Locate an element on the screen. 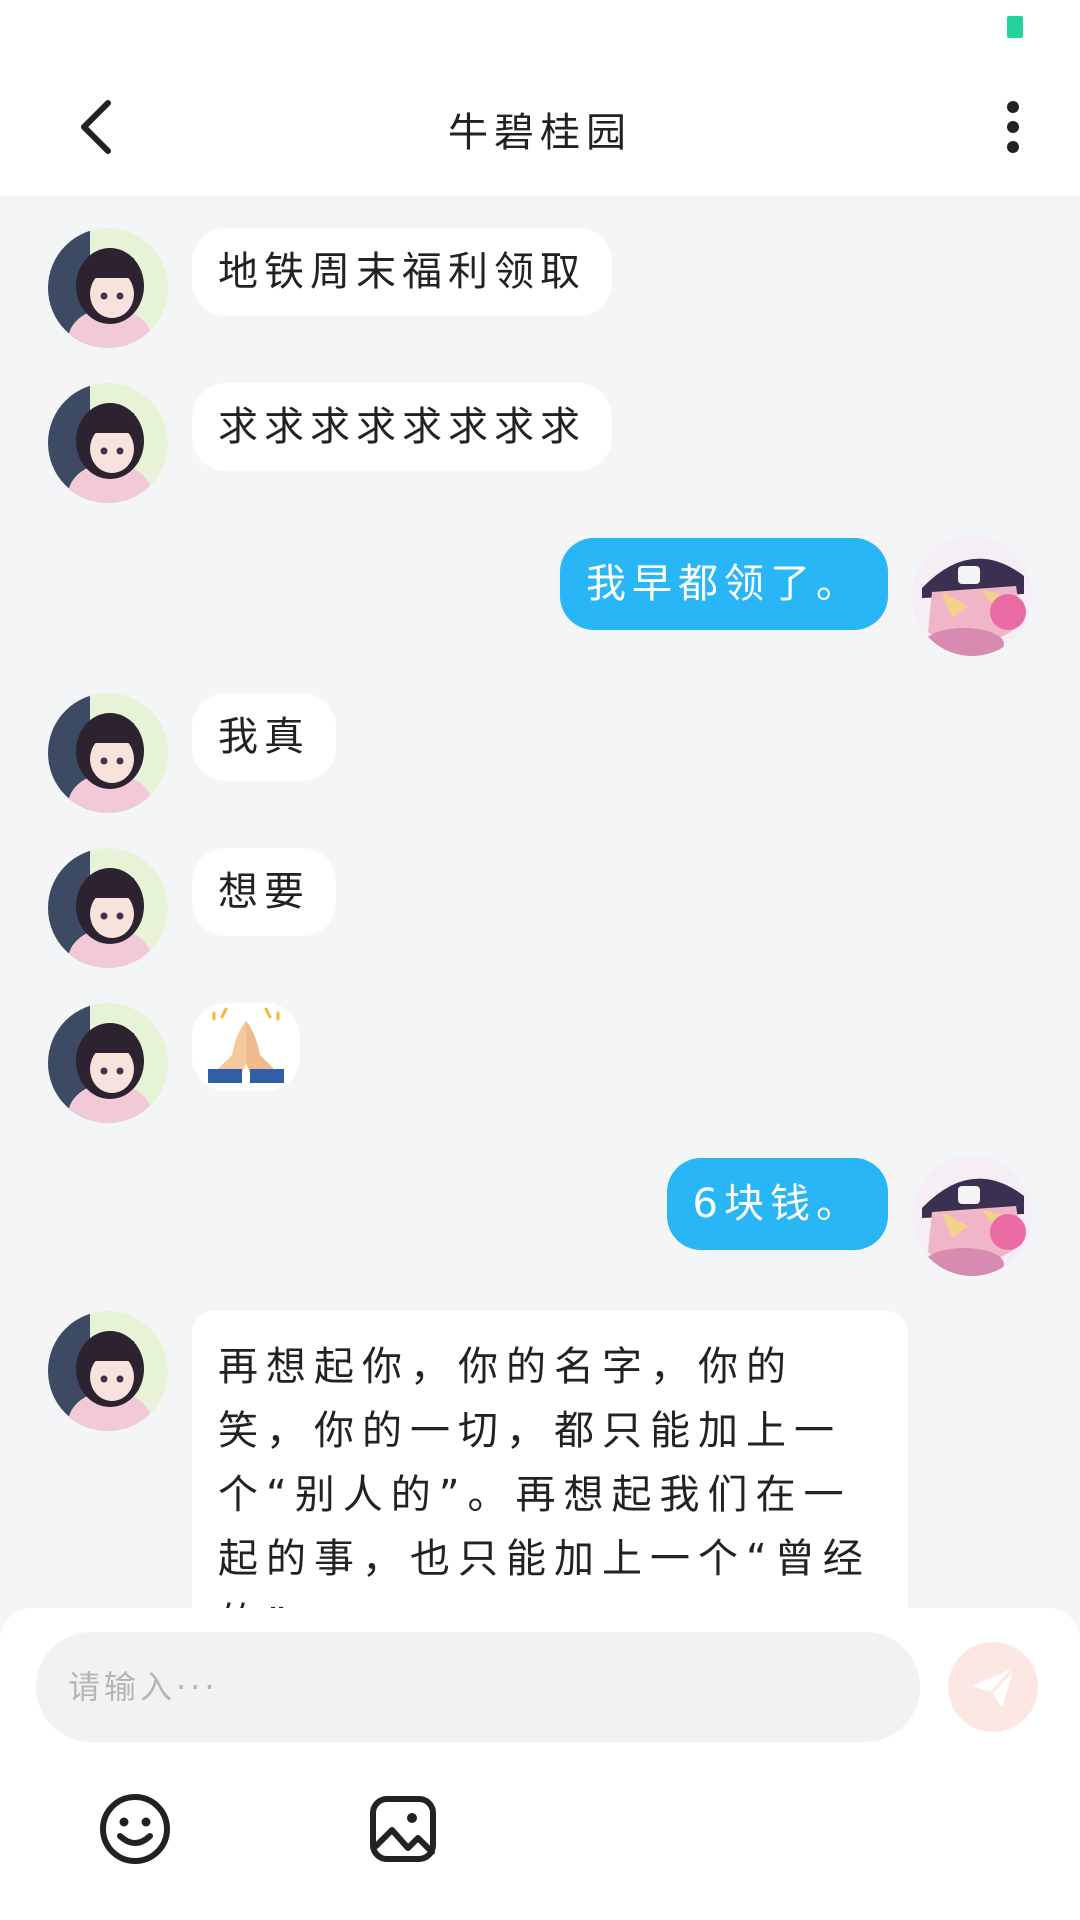  status-bar is located at coordinates (540, 28).